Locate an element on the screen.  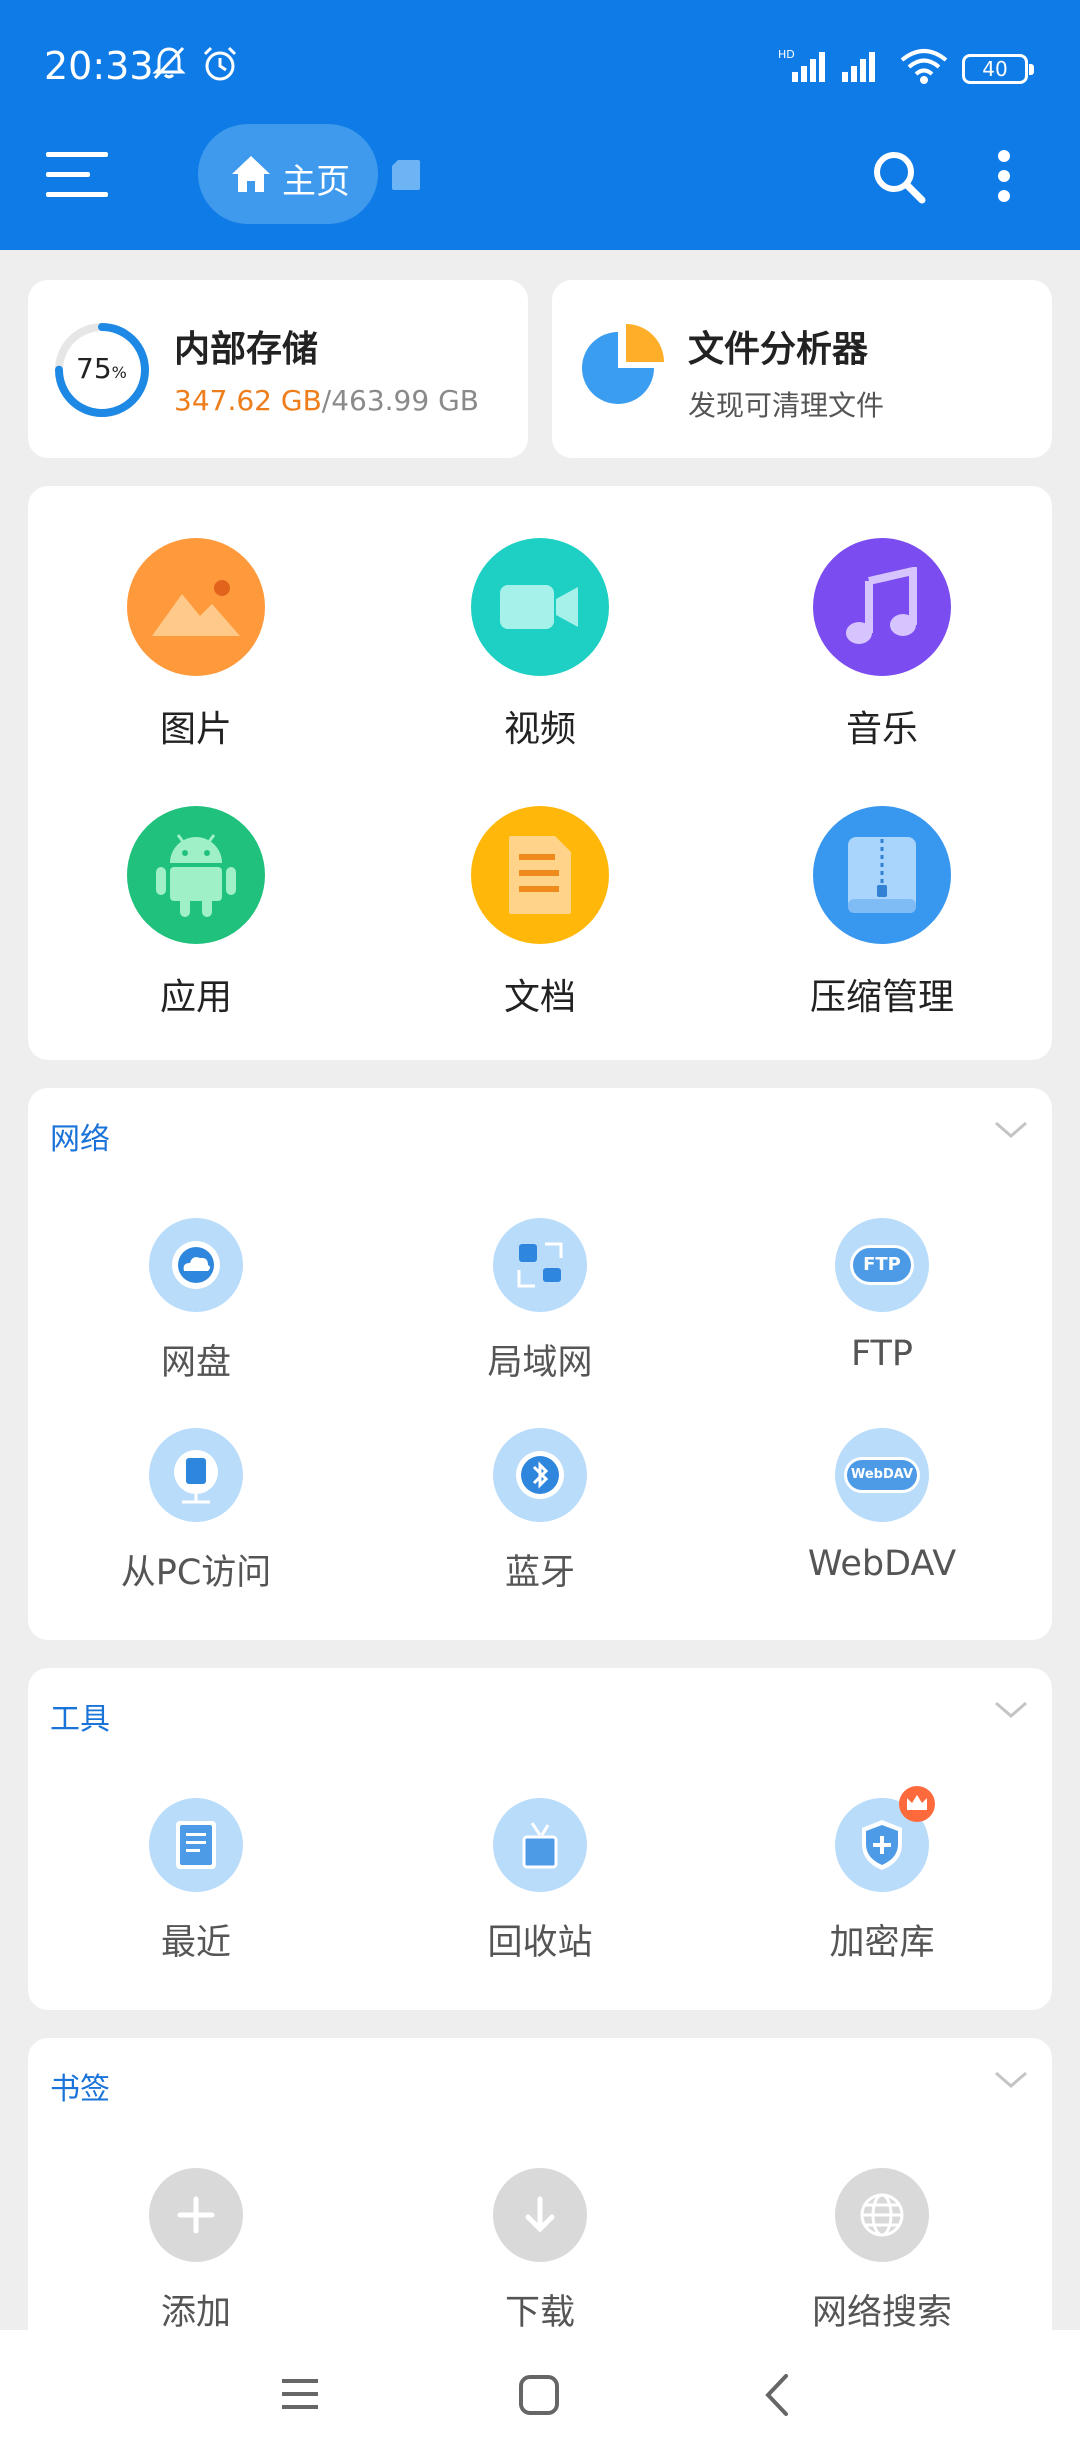
tools-section: 工具 最近 回收站 加密库 is located at coordinates (540, 1839).